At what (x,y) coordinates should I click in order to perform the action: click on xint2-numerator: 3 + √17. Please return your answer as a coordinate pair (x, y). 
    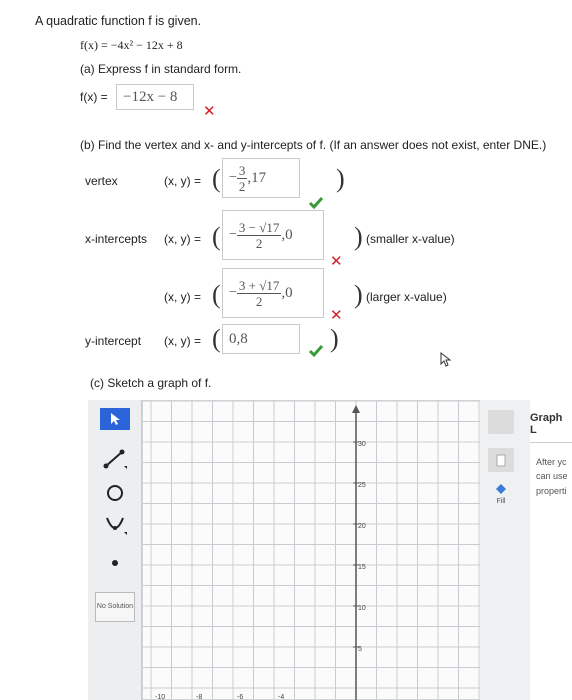
    Looking at the image, I should click on (259, 285).